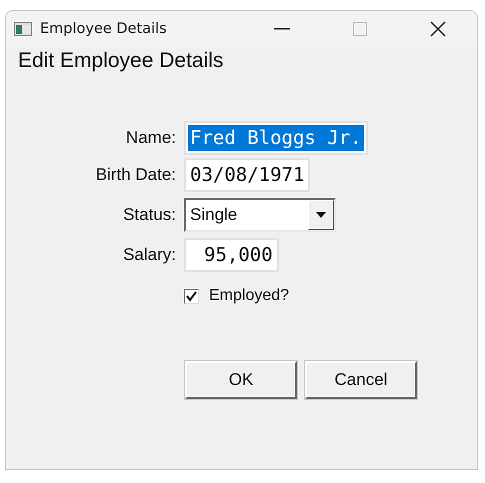 The image size is (485, 483). Describe the element at coordinates (361, 380) in the screenshot. I see `cancel-button: Cancel` at that location.